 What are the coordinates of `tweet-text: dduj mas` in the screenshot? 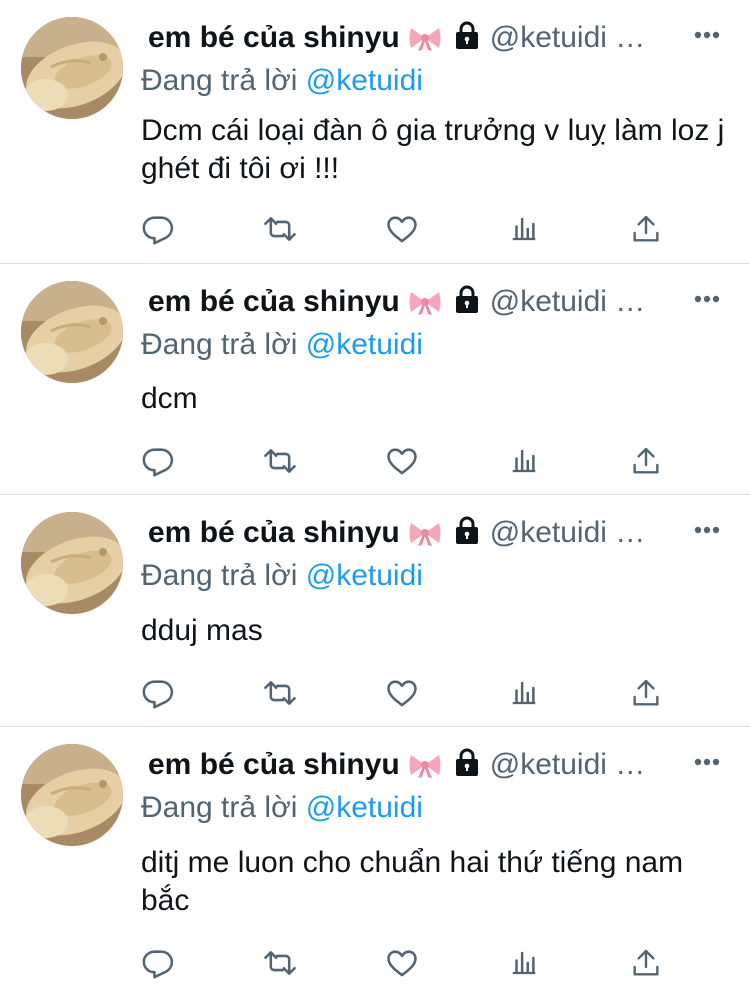 It's located at (202, 630).